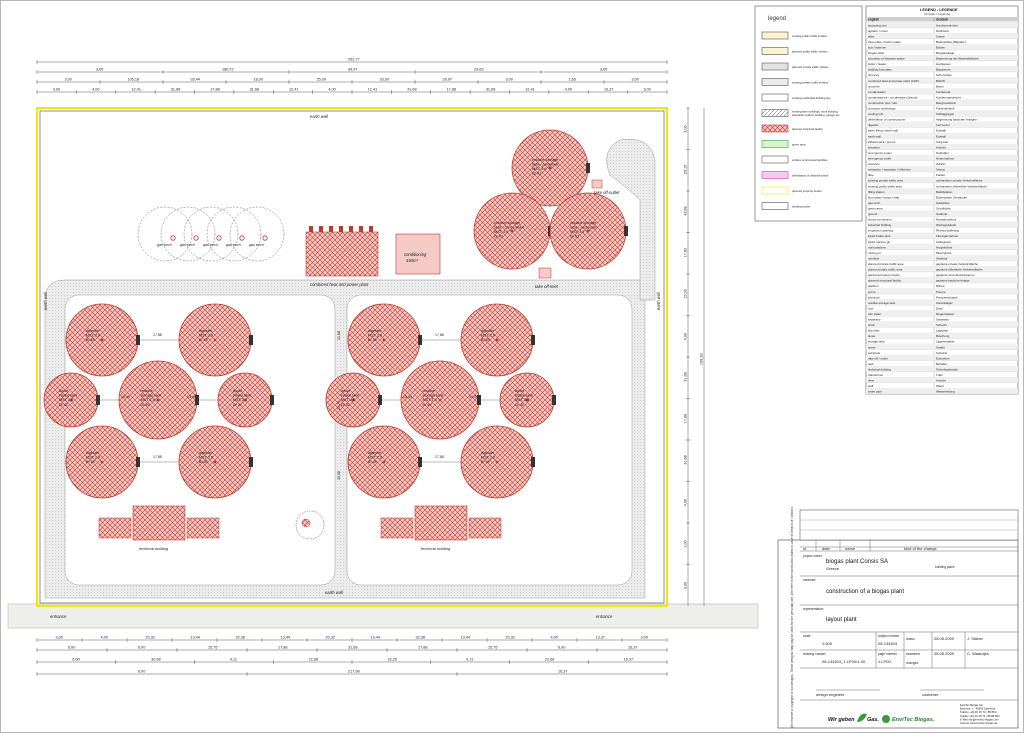 Image resolution: width=1024 pixels, height=738 pixels. I want to click on glossary-de: Baugrundstück, so click(946, 103).